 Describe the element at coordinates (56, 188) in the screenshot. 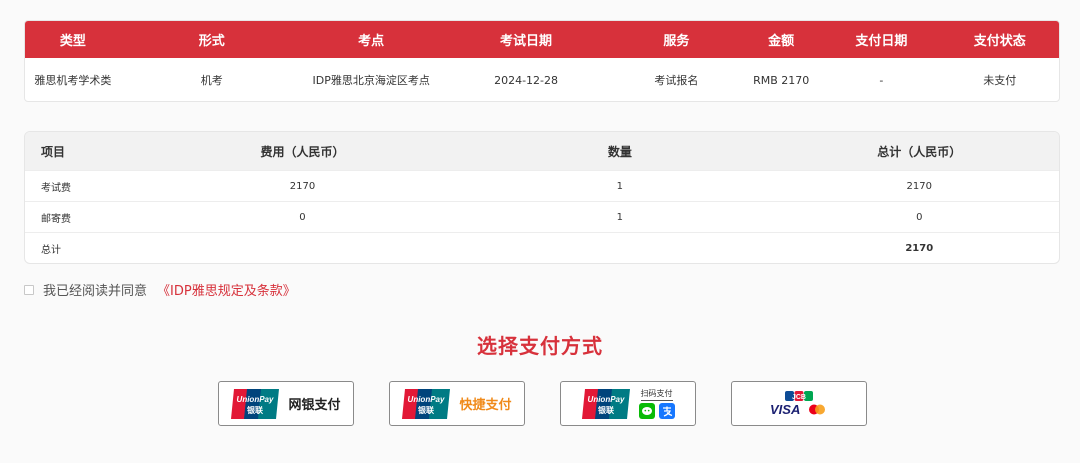

I see `fee-item: 考试费` at that location.